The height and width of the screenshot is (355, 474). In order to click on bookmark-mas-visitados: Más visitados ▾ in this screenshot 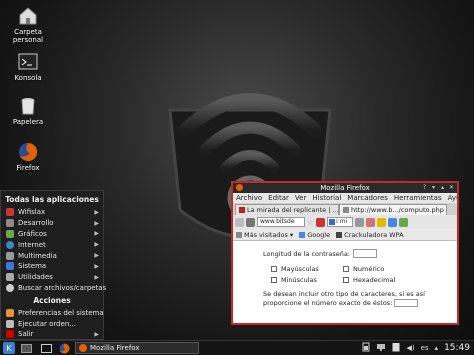, I will do `click(264, 235)`.